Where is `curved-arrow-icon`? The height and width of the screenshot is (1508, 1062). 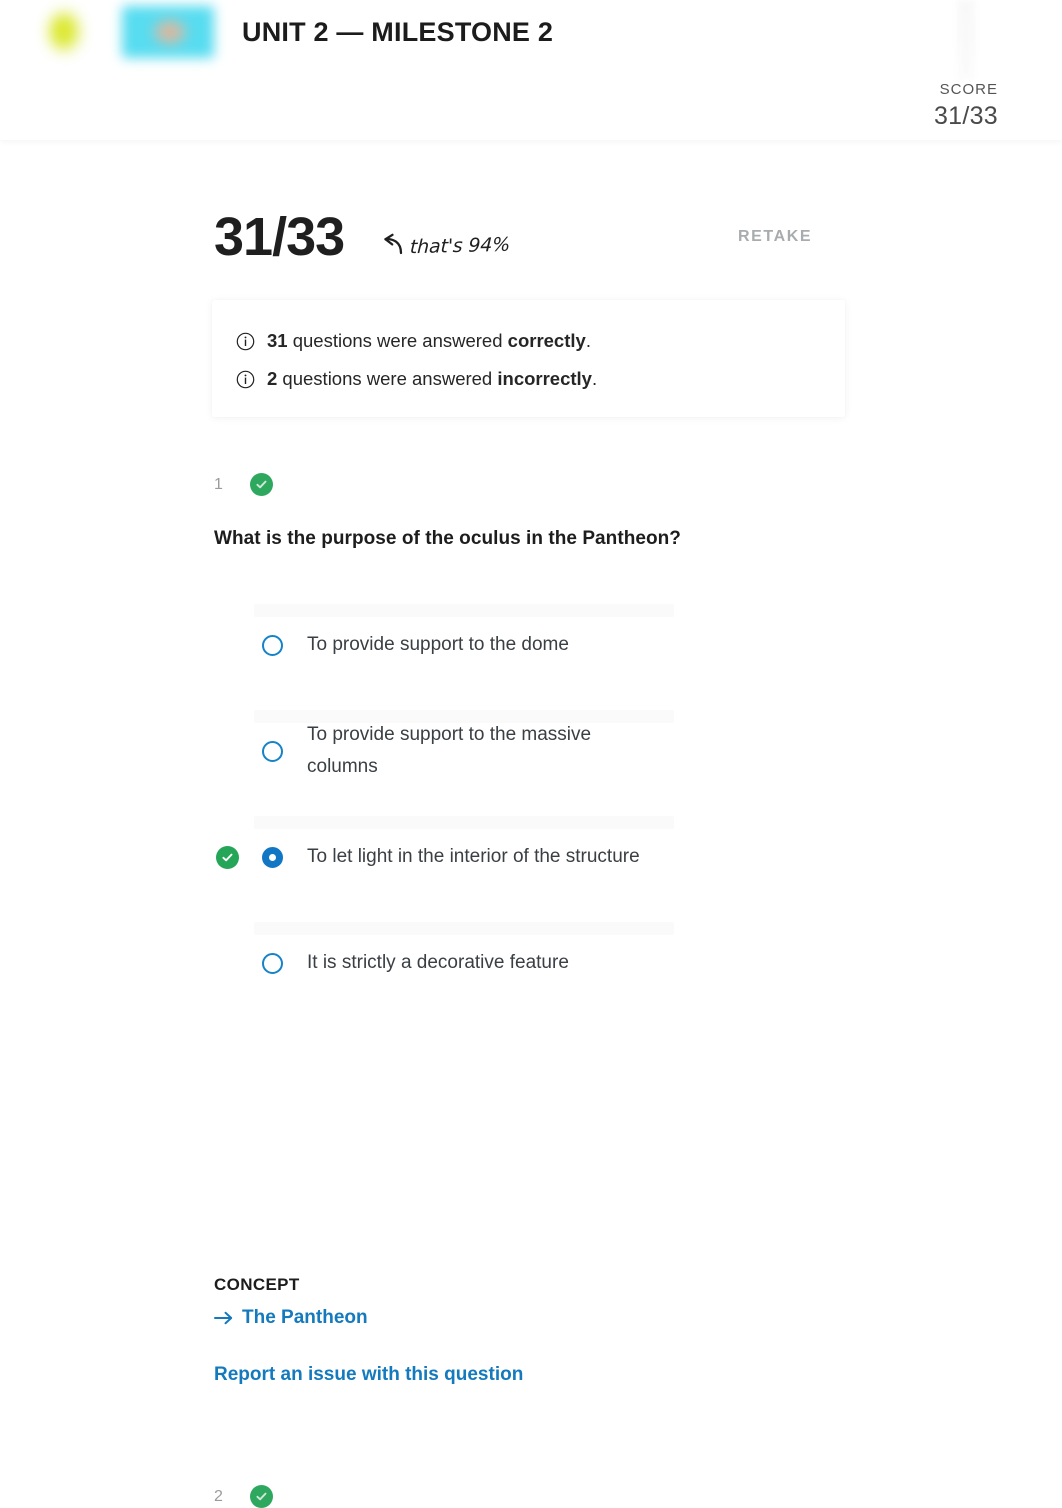
curved-arrow-icon is located at coordinates (393, 244).